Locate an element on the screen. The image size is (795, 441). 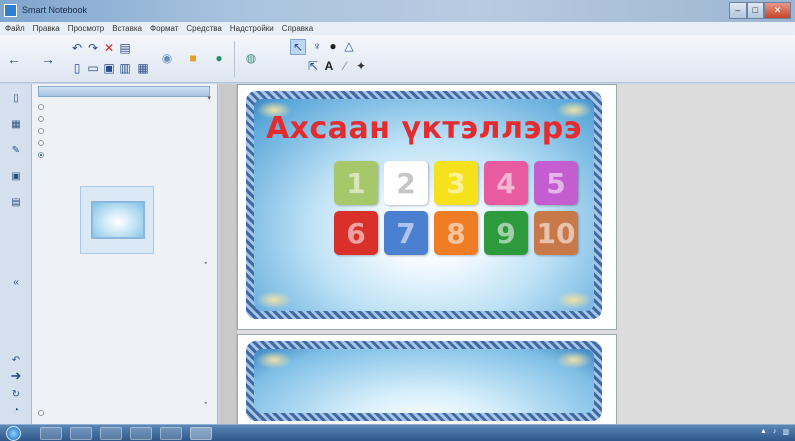
page-sorter-icon: ▯ is located at coordinates (16, 98).